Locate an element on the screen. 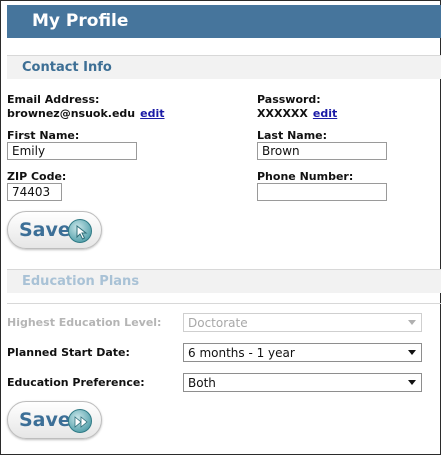 This screenshot has height=455, width=441. password-edit-link: edit is located at coordinates (325, 113).